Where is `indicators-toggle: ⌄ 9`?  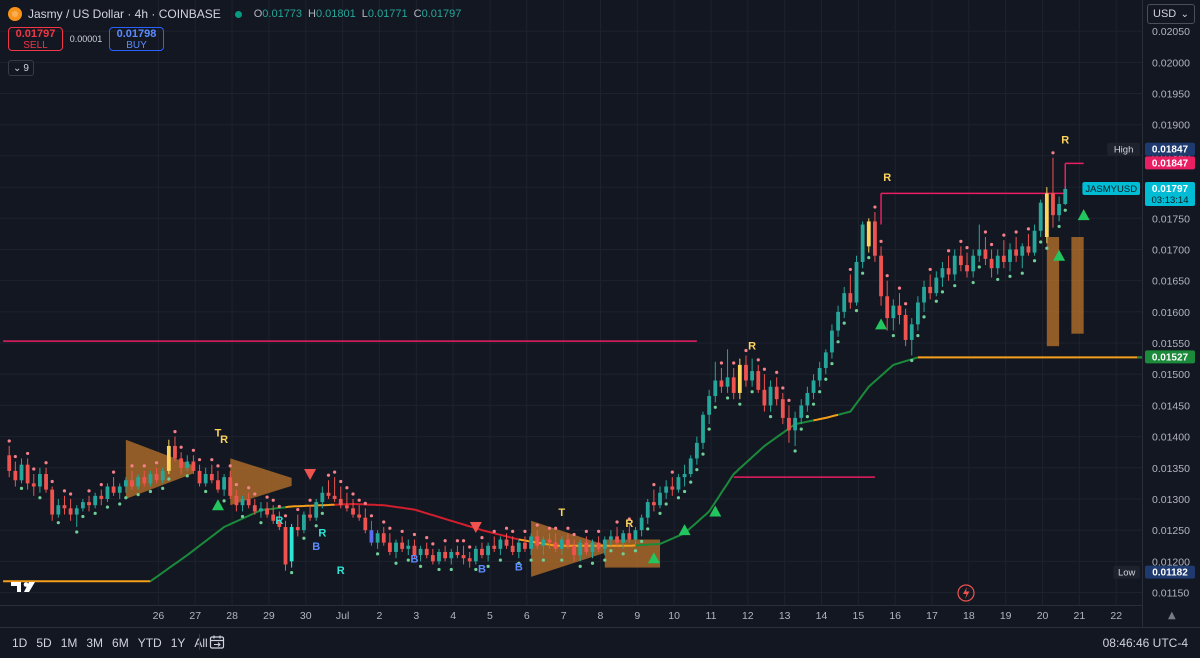
indicators-toggle: ⌄ 9 is located at coordinates (21, 68).